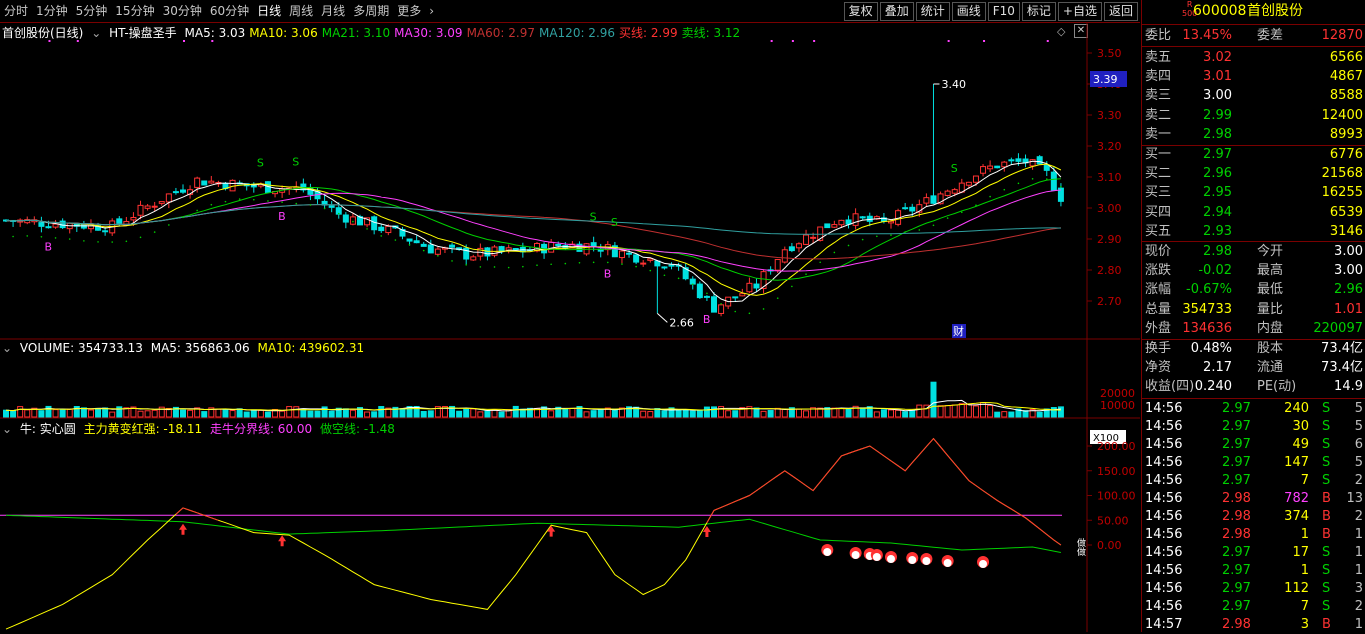 The height and width of the screenshot is (634, 1365). What do you see at coordinates (1300, 444) in the screenshot?
I see `tick-volume: 49` at bounding box center [1300, 444].